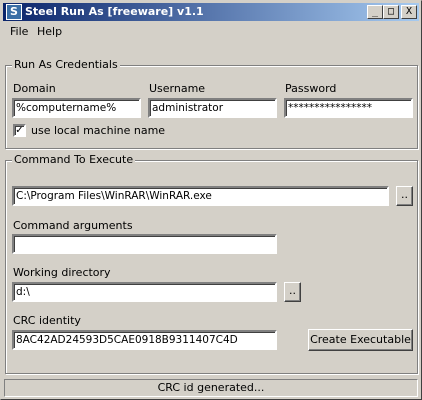 The width and height of the screenshot is (422, 400). I want to click on crc-label: CRC identity, so click(47, 320).